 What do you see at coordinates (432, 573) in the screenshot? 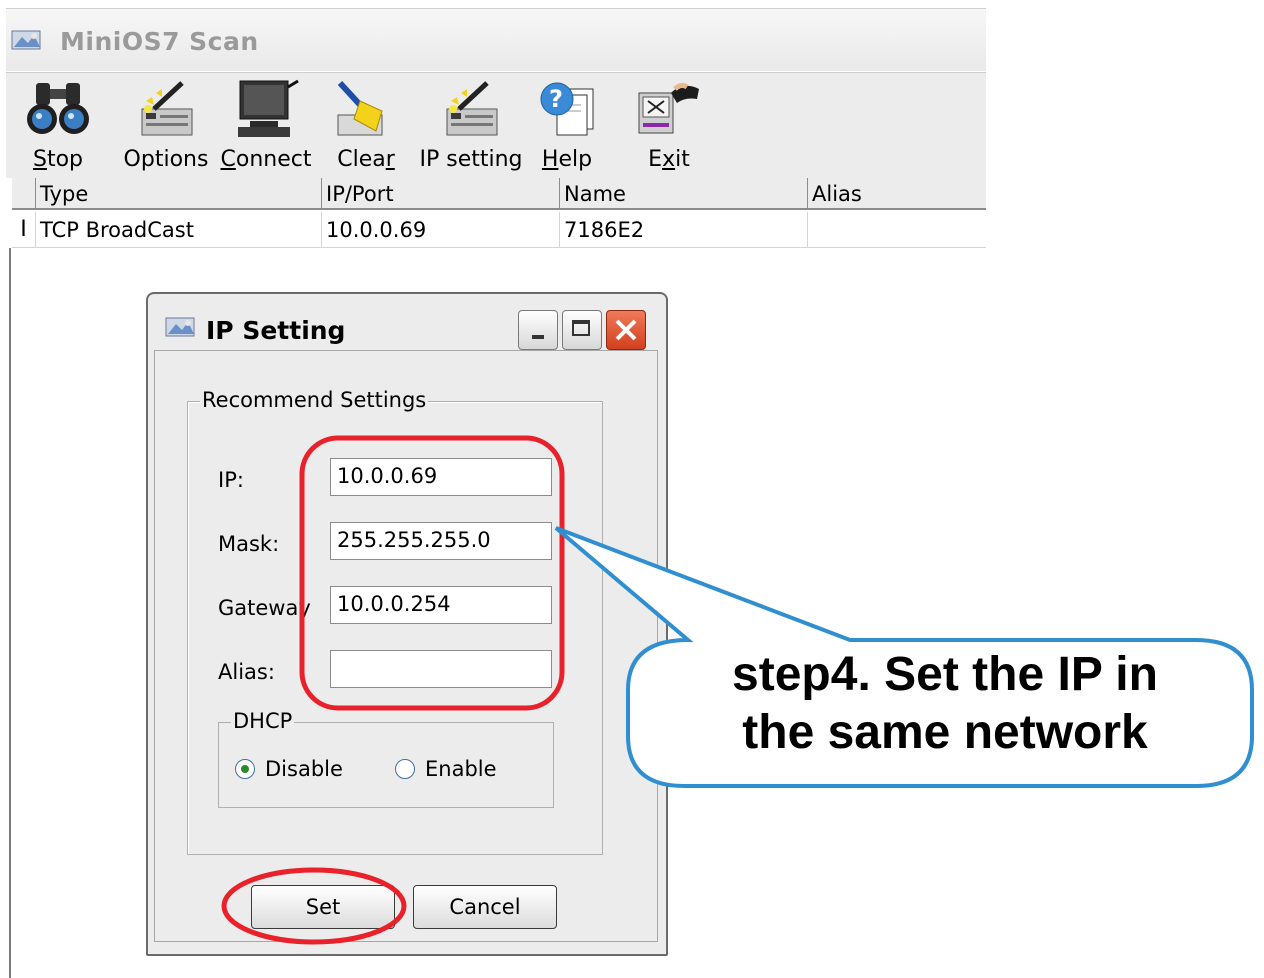
I see `fields-highlight` at bounding box center [432, 573].